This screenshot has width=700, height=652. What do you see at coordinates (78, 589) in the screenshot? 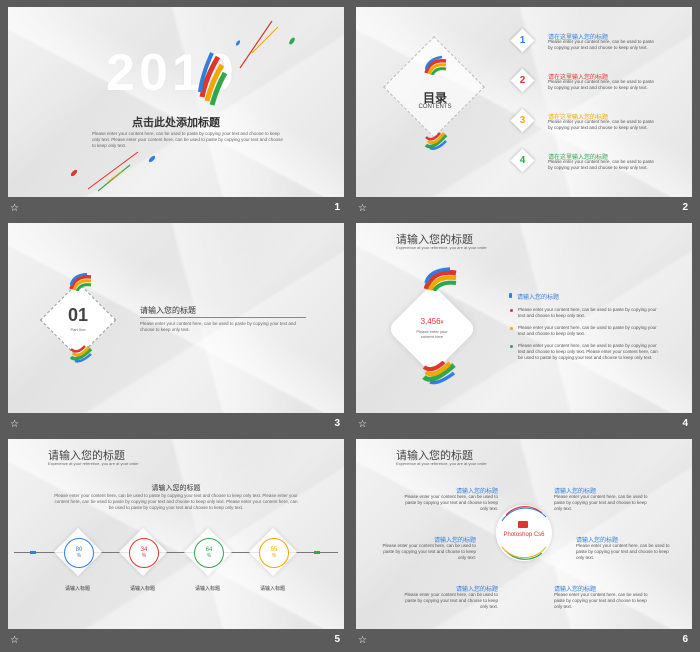
I see `ring-label-1: 请输入标题` at bounding box center [78, 589].